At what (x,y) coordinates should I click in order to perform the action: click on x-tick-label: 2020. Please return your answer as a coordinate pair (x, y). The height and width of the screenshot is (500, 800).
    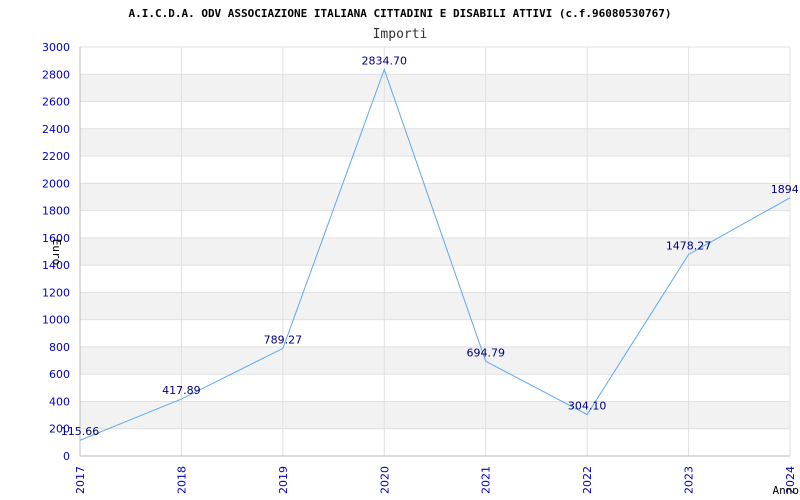
    Looking at the image, I should click on (384, 480).